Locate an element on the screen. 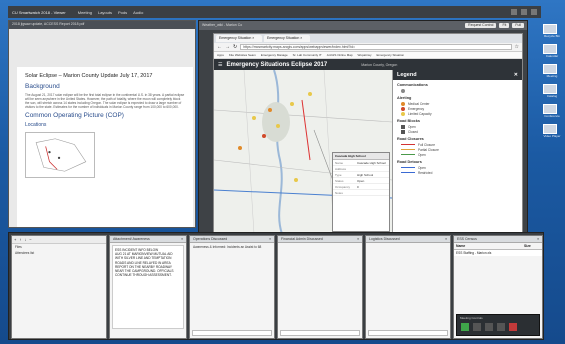  logistics-pod: Logistics Discussed ≡ is located at coordinates (408, 287).